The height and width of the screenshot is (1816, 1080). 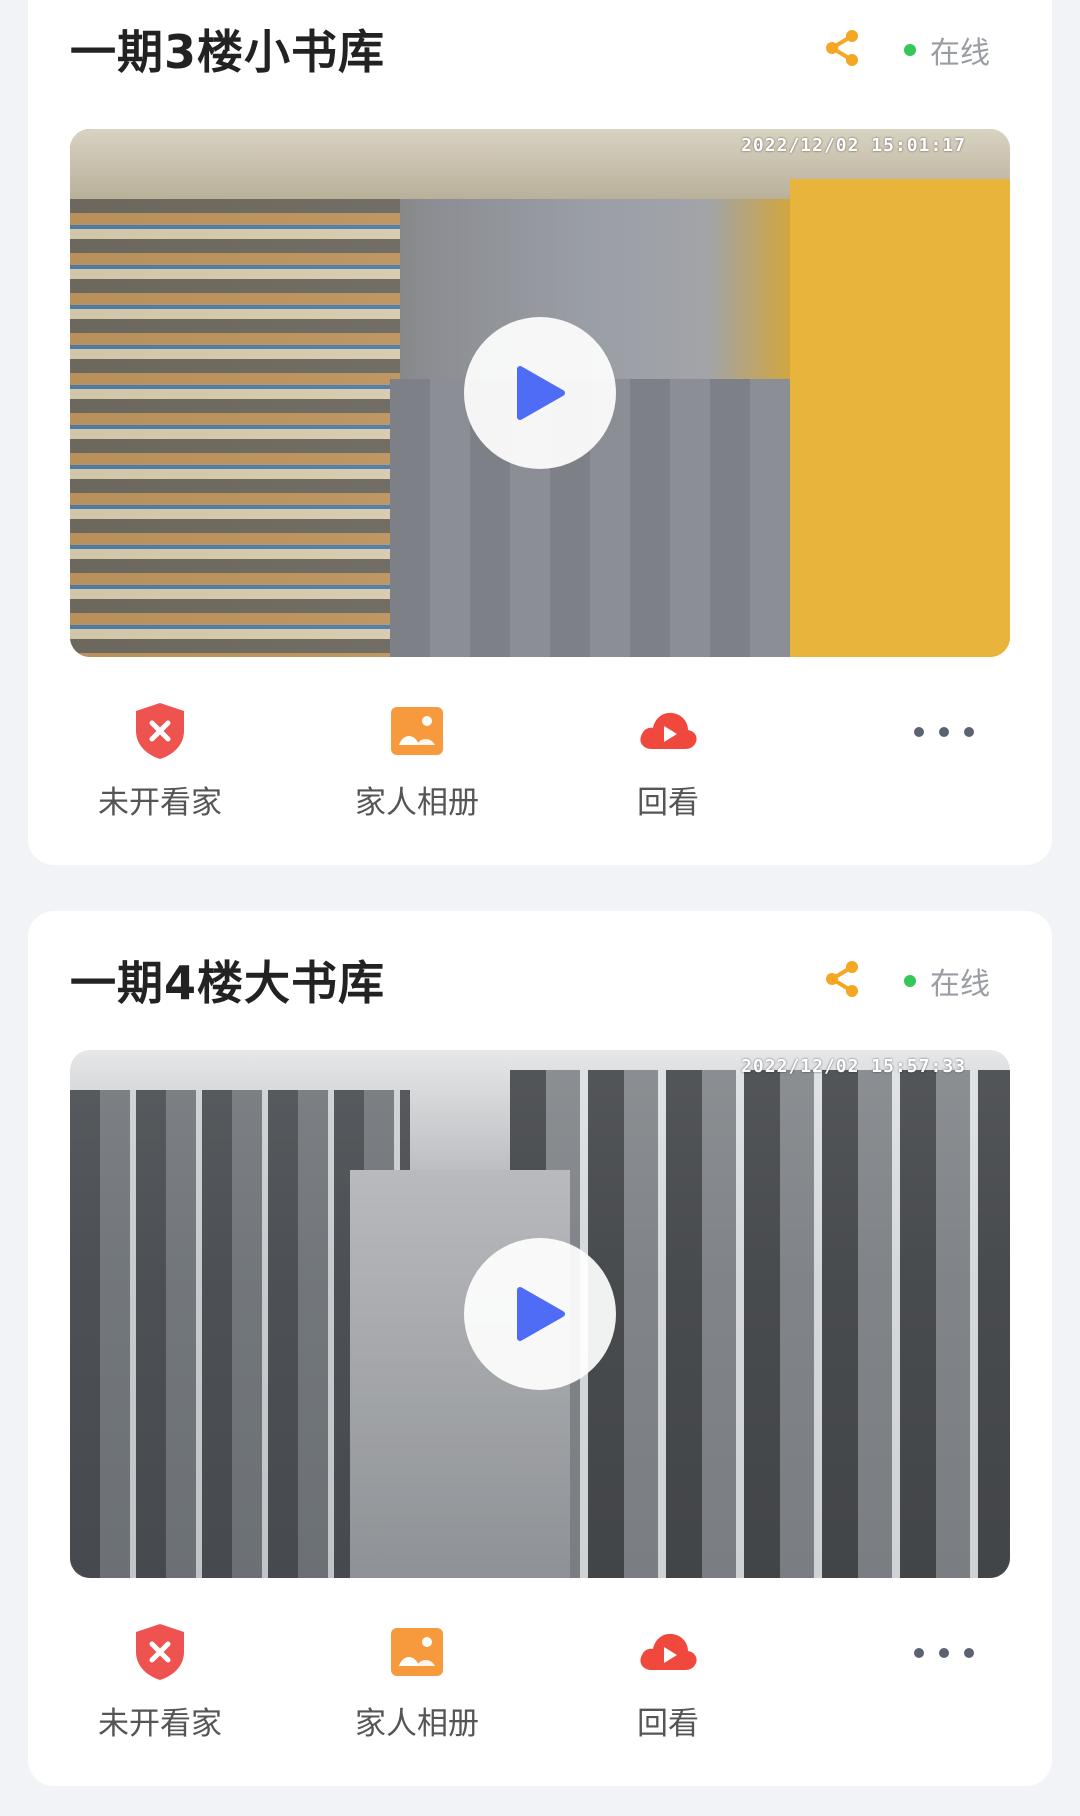 What do you see at coordinates (853, 145) in the screenshot?
I see `feed-timestamp: 2022/12/02 15:01:17` at bounding box center [853, 145].